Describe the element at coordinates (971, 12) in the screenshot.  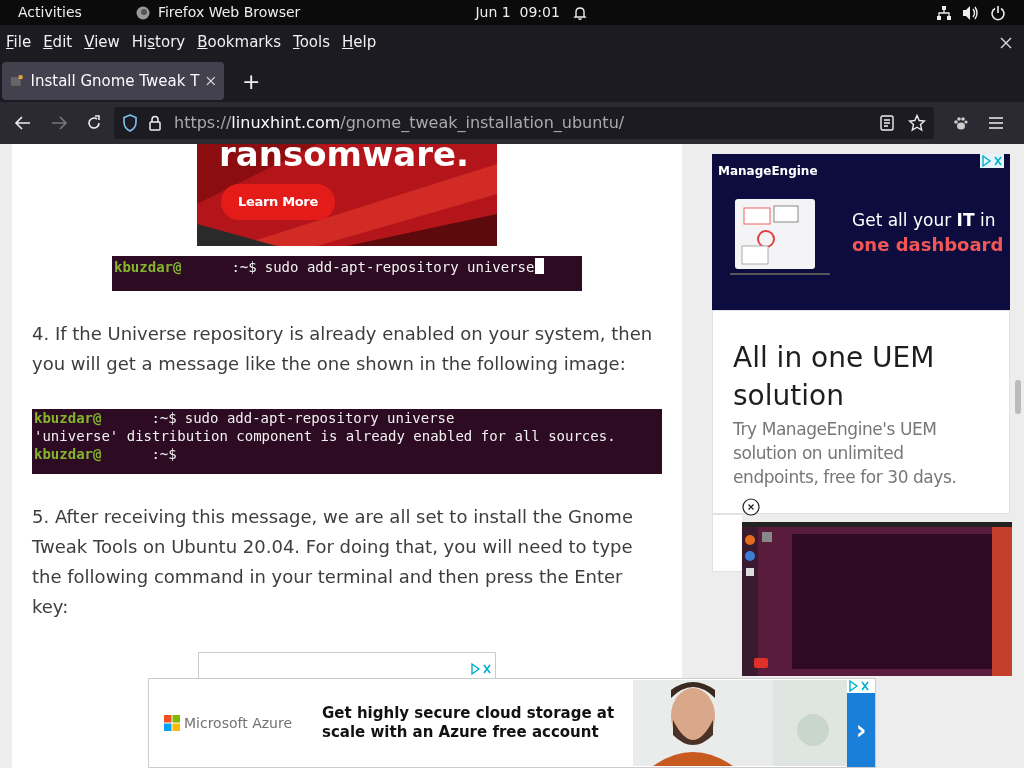
I see `volume-icon` at that location.